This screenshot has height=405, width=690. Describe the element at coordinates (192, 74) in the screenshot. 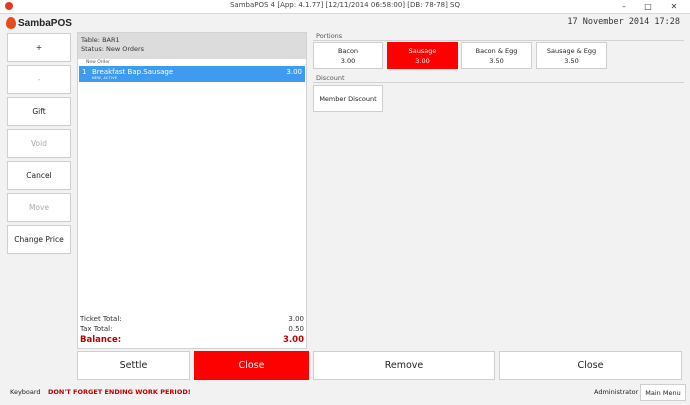

I see `order-line: 1 Breakfast Bap.Sausage 3.00 NEW, ACTIVE` at that location.